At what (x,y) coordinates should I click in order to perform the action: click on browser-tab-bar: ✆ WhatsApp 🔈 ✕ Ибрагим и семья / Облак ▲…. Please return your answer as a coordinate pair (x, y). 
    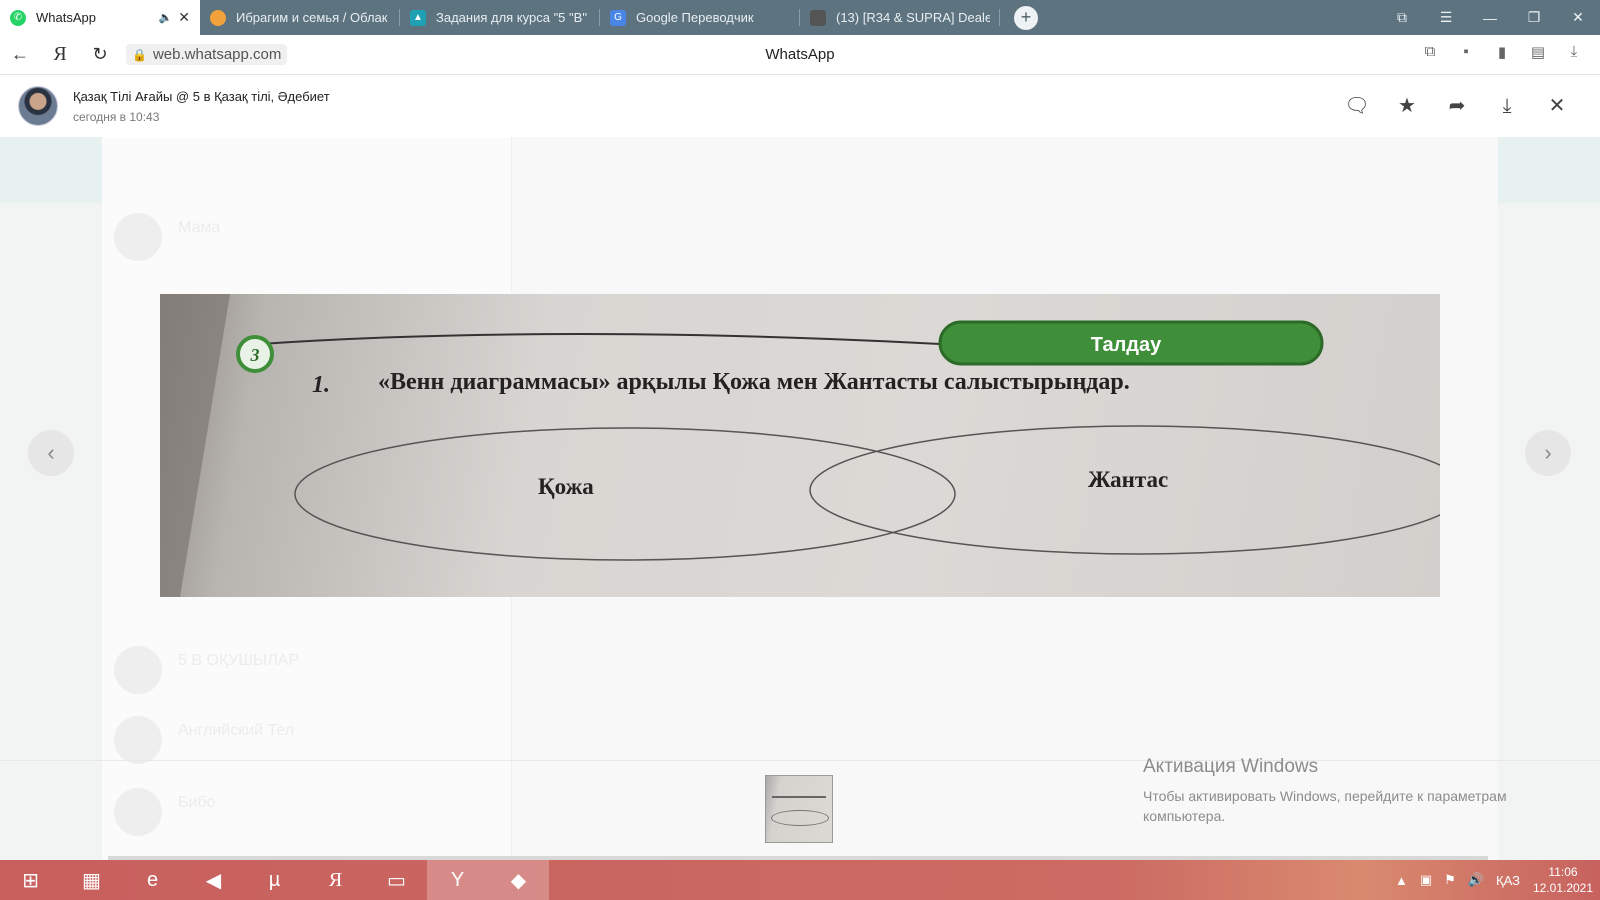
    Looking at the image, I should click on (800, 17).